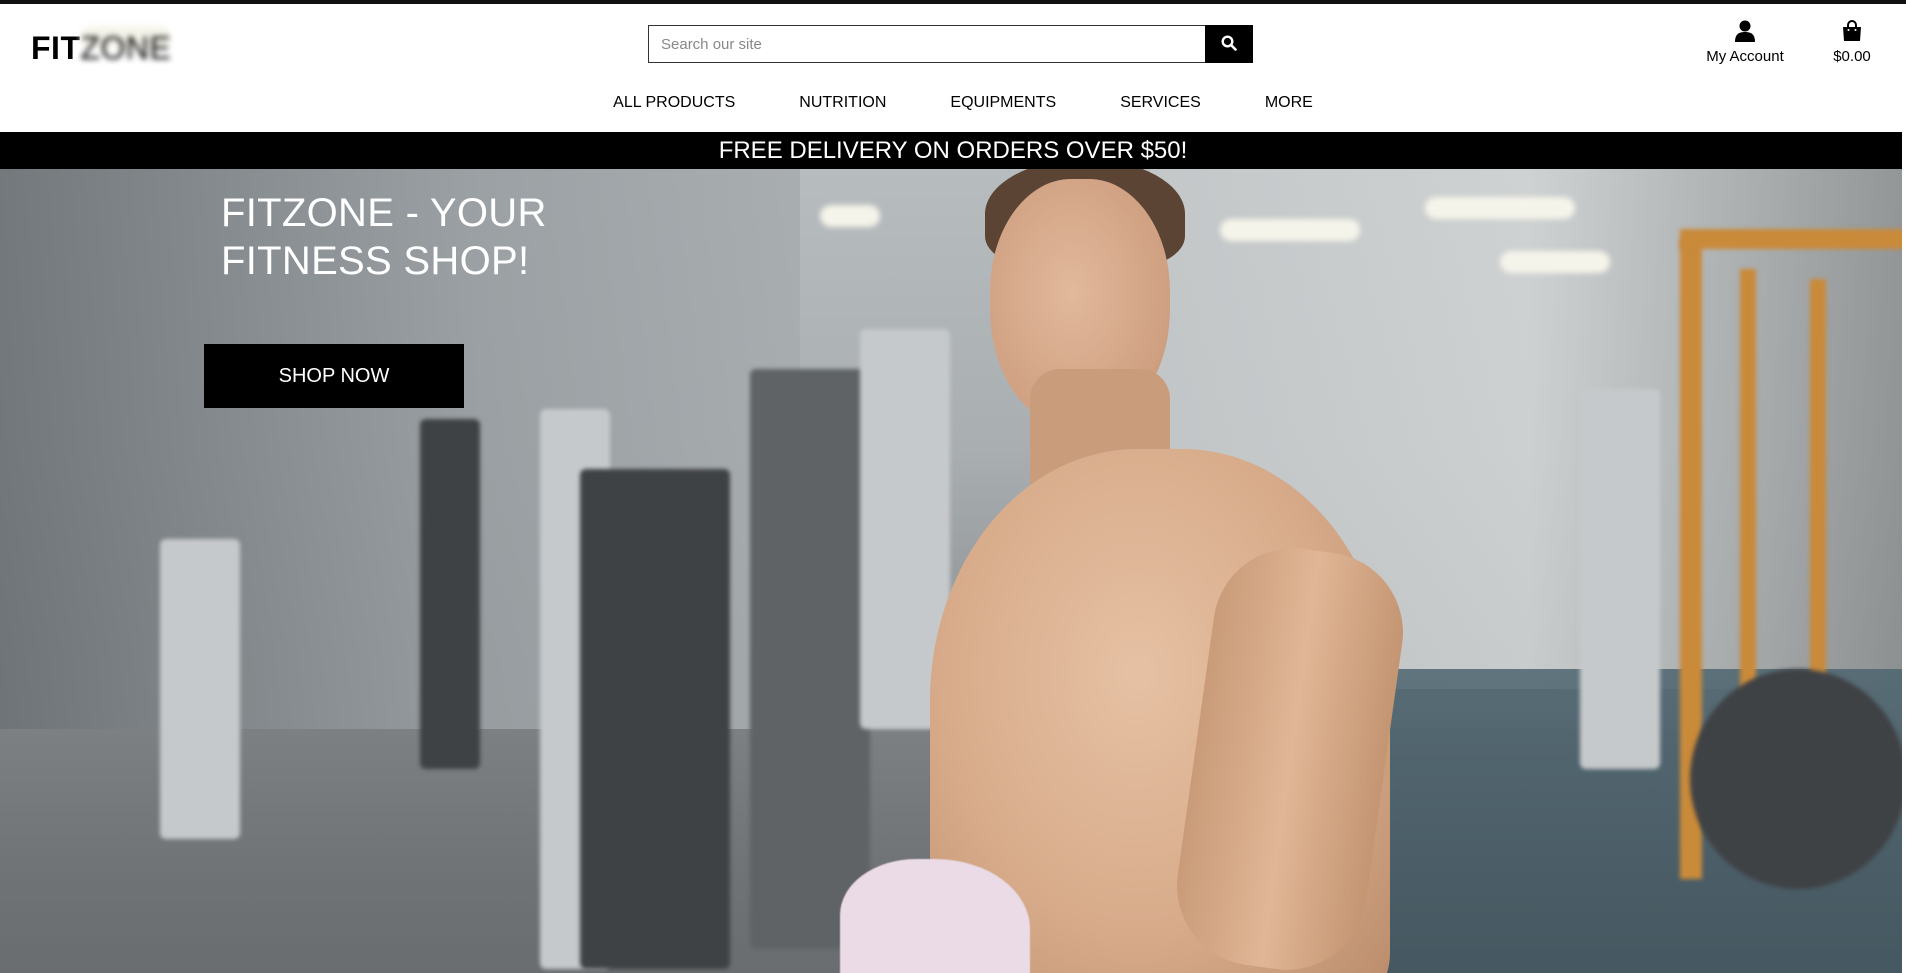 The image size is (1906, 973). What do you see at coordinates (375, 261) in the screenshot?
I see `hero-title-line: FITNESS SHOP!` at bounding box center [375, 261].